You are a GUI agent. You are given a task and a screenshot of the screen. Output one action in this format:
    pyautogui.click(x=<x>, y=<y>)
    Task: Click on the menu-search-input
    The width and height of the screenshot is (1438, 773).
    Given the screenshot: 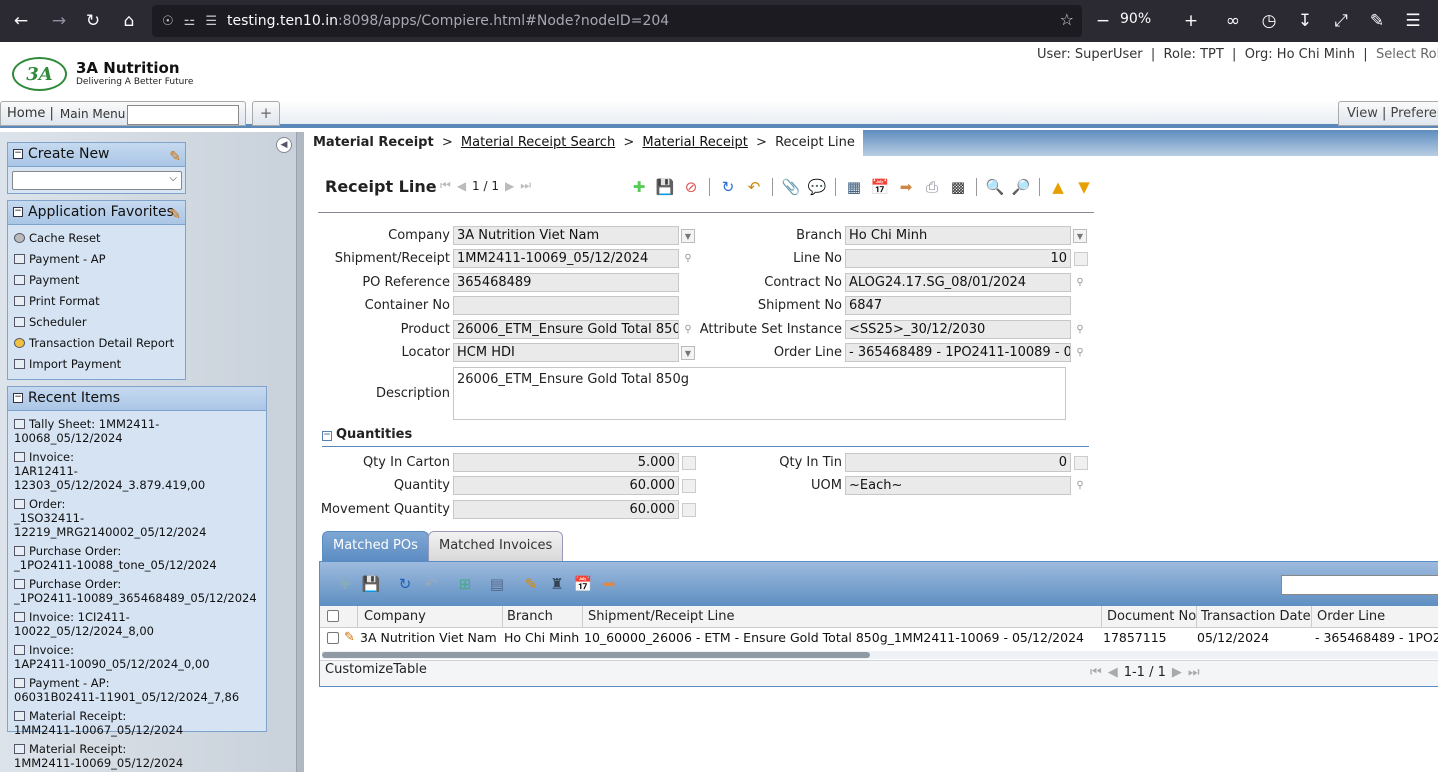 What is the action you would take?
    pyautogui.click(x=183, y=115)
    